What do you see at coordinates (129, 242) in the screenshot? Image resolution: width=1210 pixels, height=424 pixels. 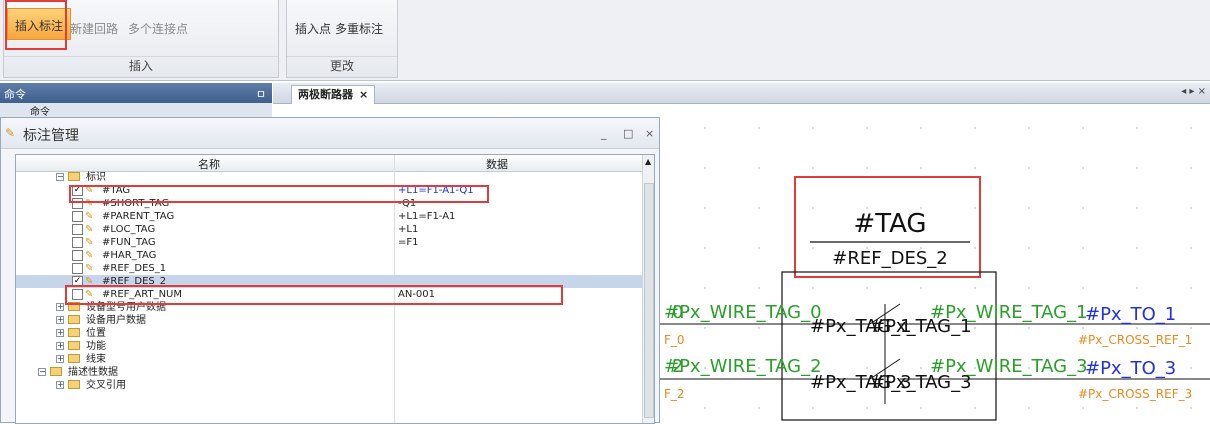 I see `row-name: #FUN_TAG` at bounding box center [129, 242].